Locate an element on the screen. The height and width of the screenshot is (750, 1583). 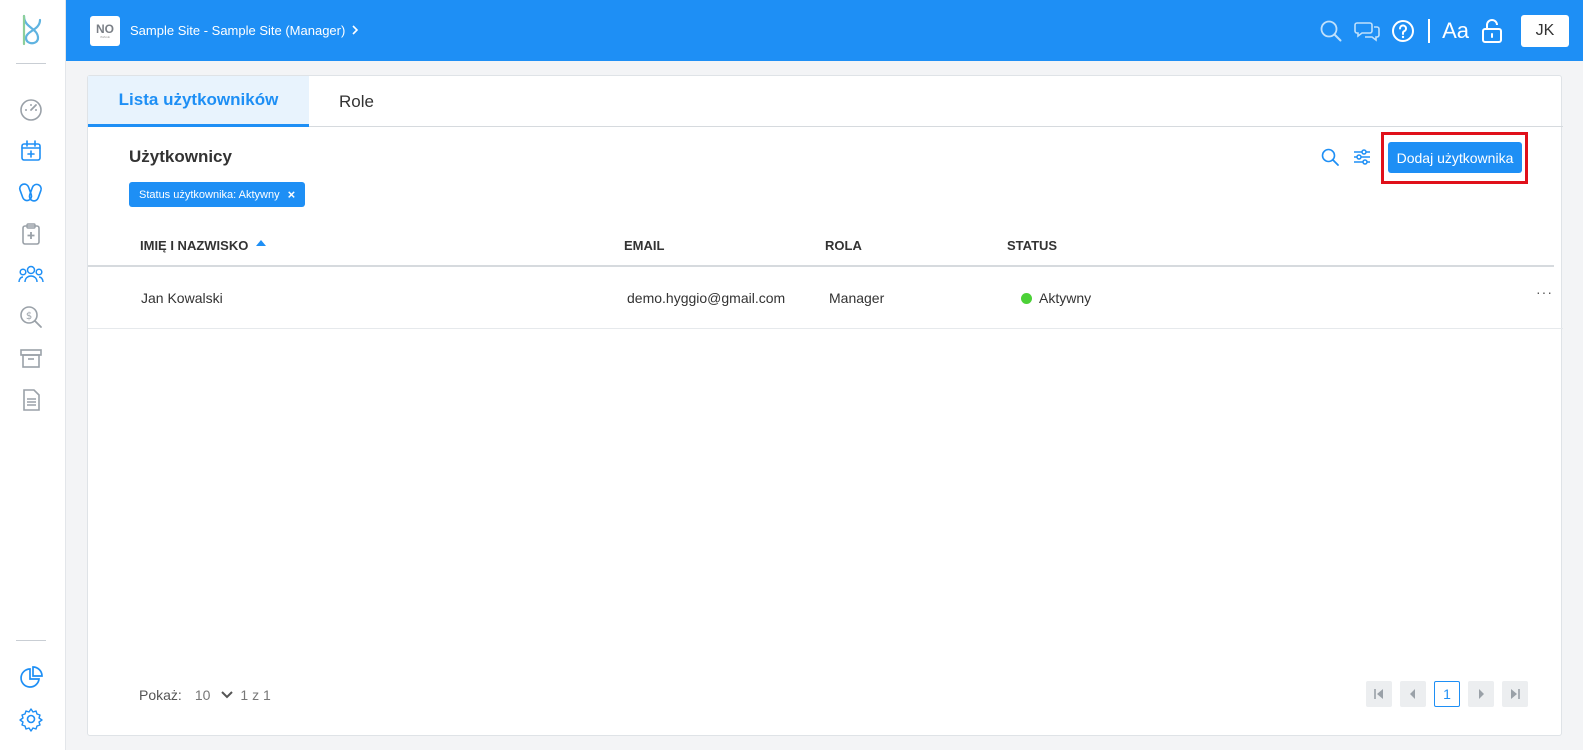
column-header-email: EMAIL is located at coordinates (644, 245).